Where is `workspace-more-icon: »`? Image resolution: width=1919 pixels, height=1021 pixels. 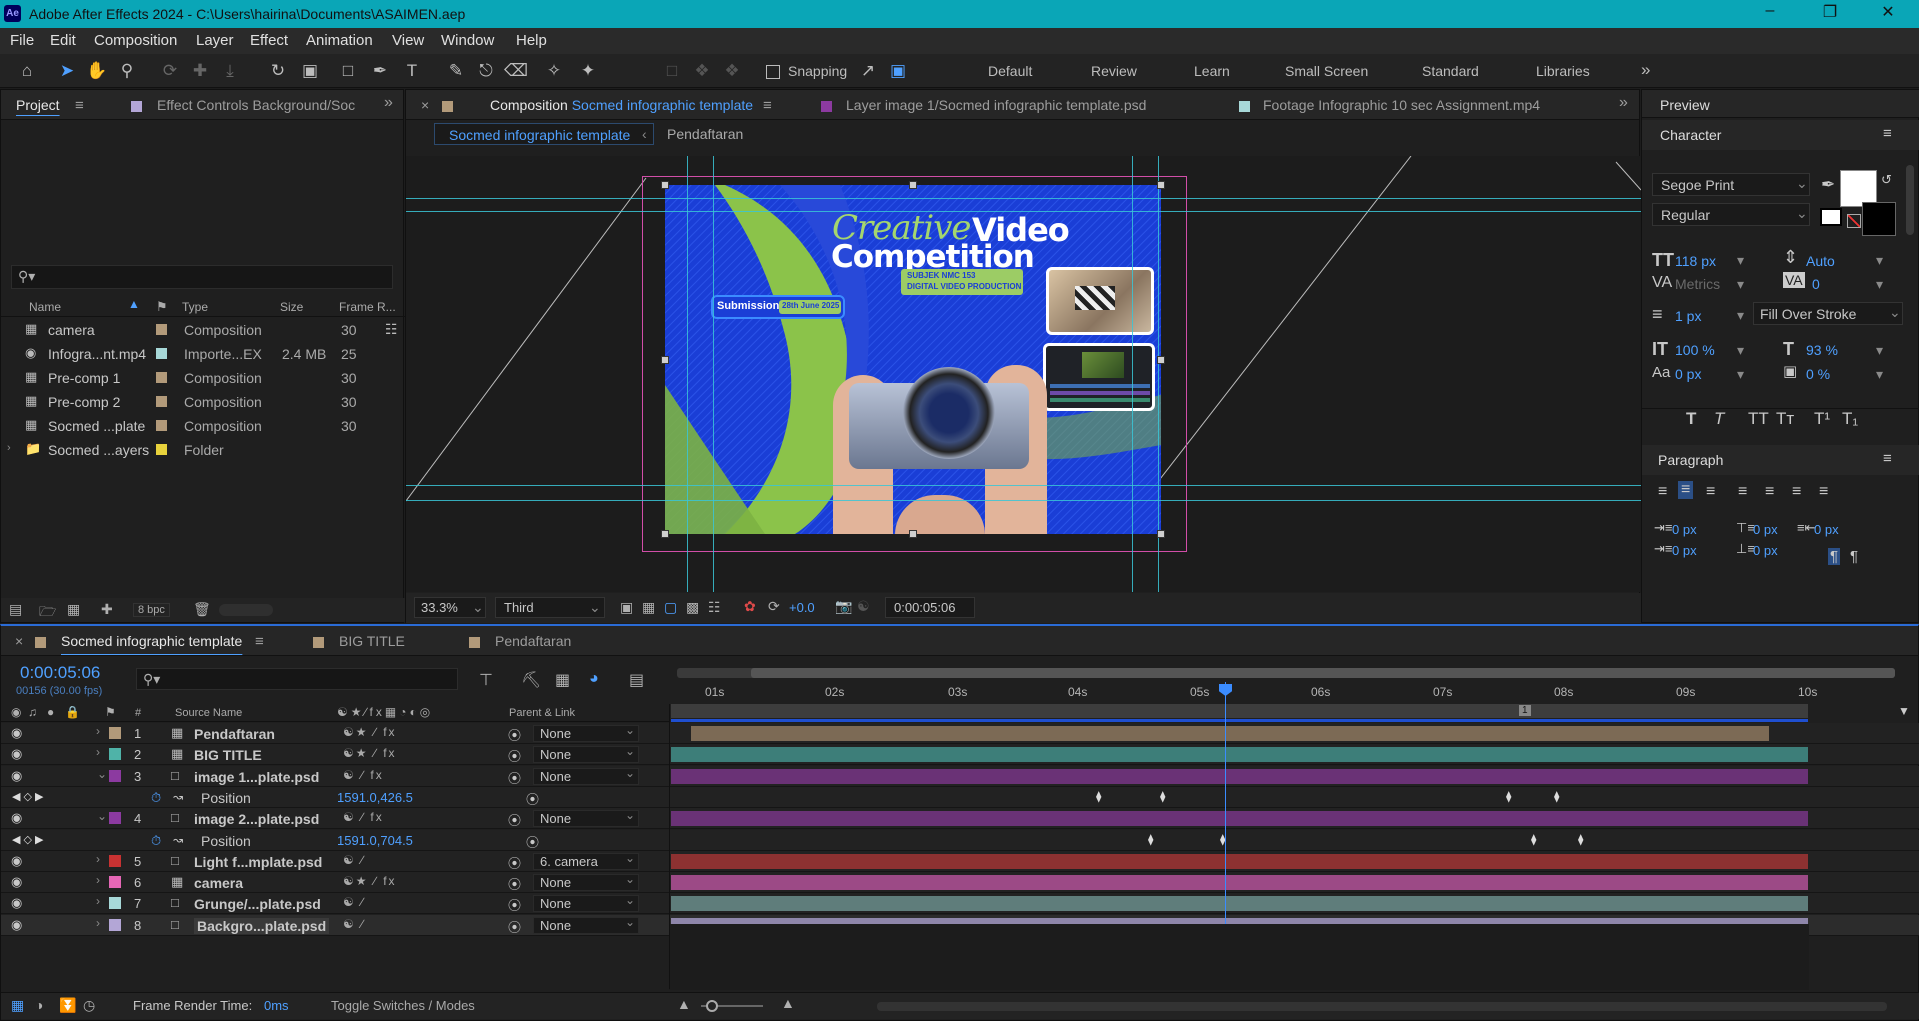
workspace-more-icon: » is located at coordinates (1645, 70).